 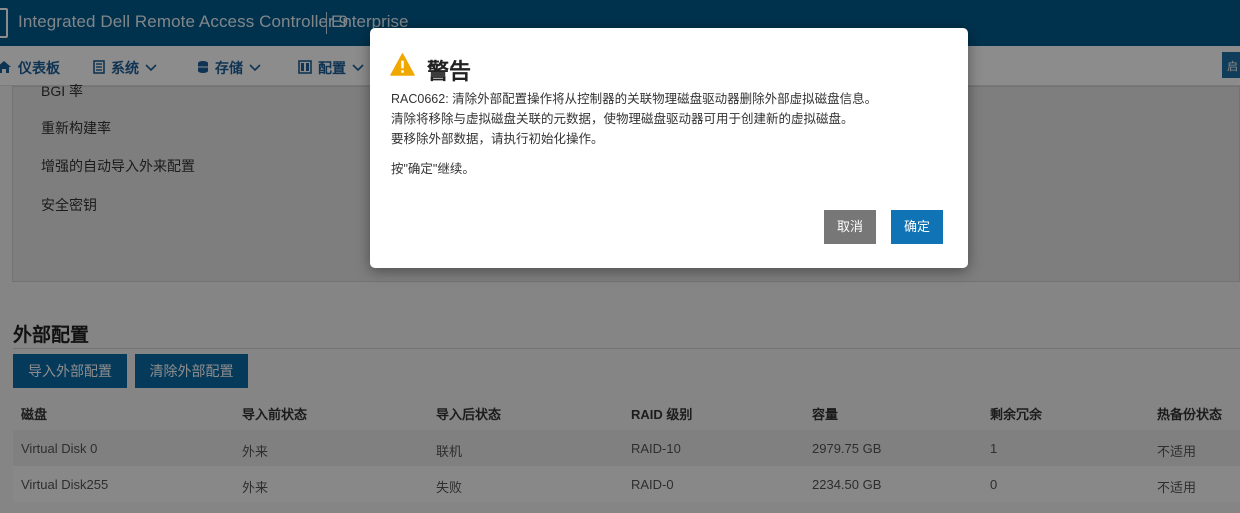 I want to click on warning-icon, so click(x=402, y=64).